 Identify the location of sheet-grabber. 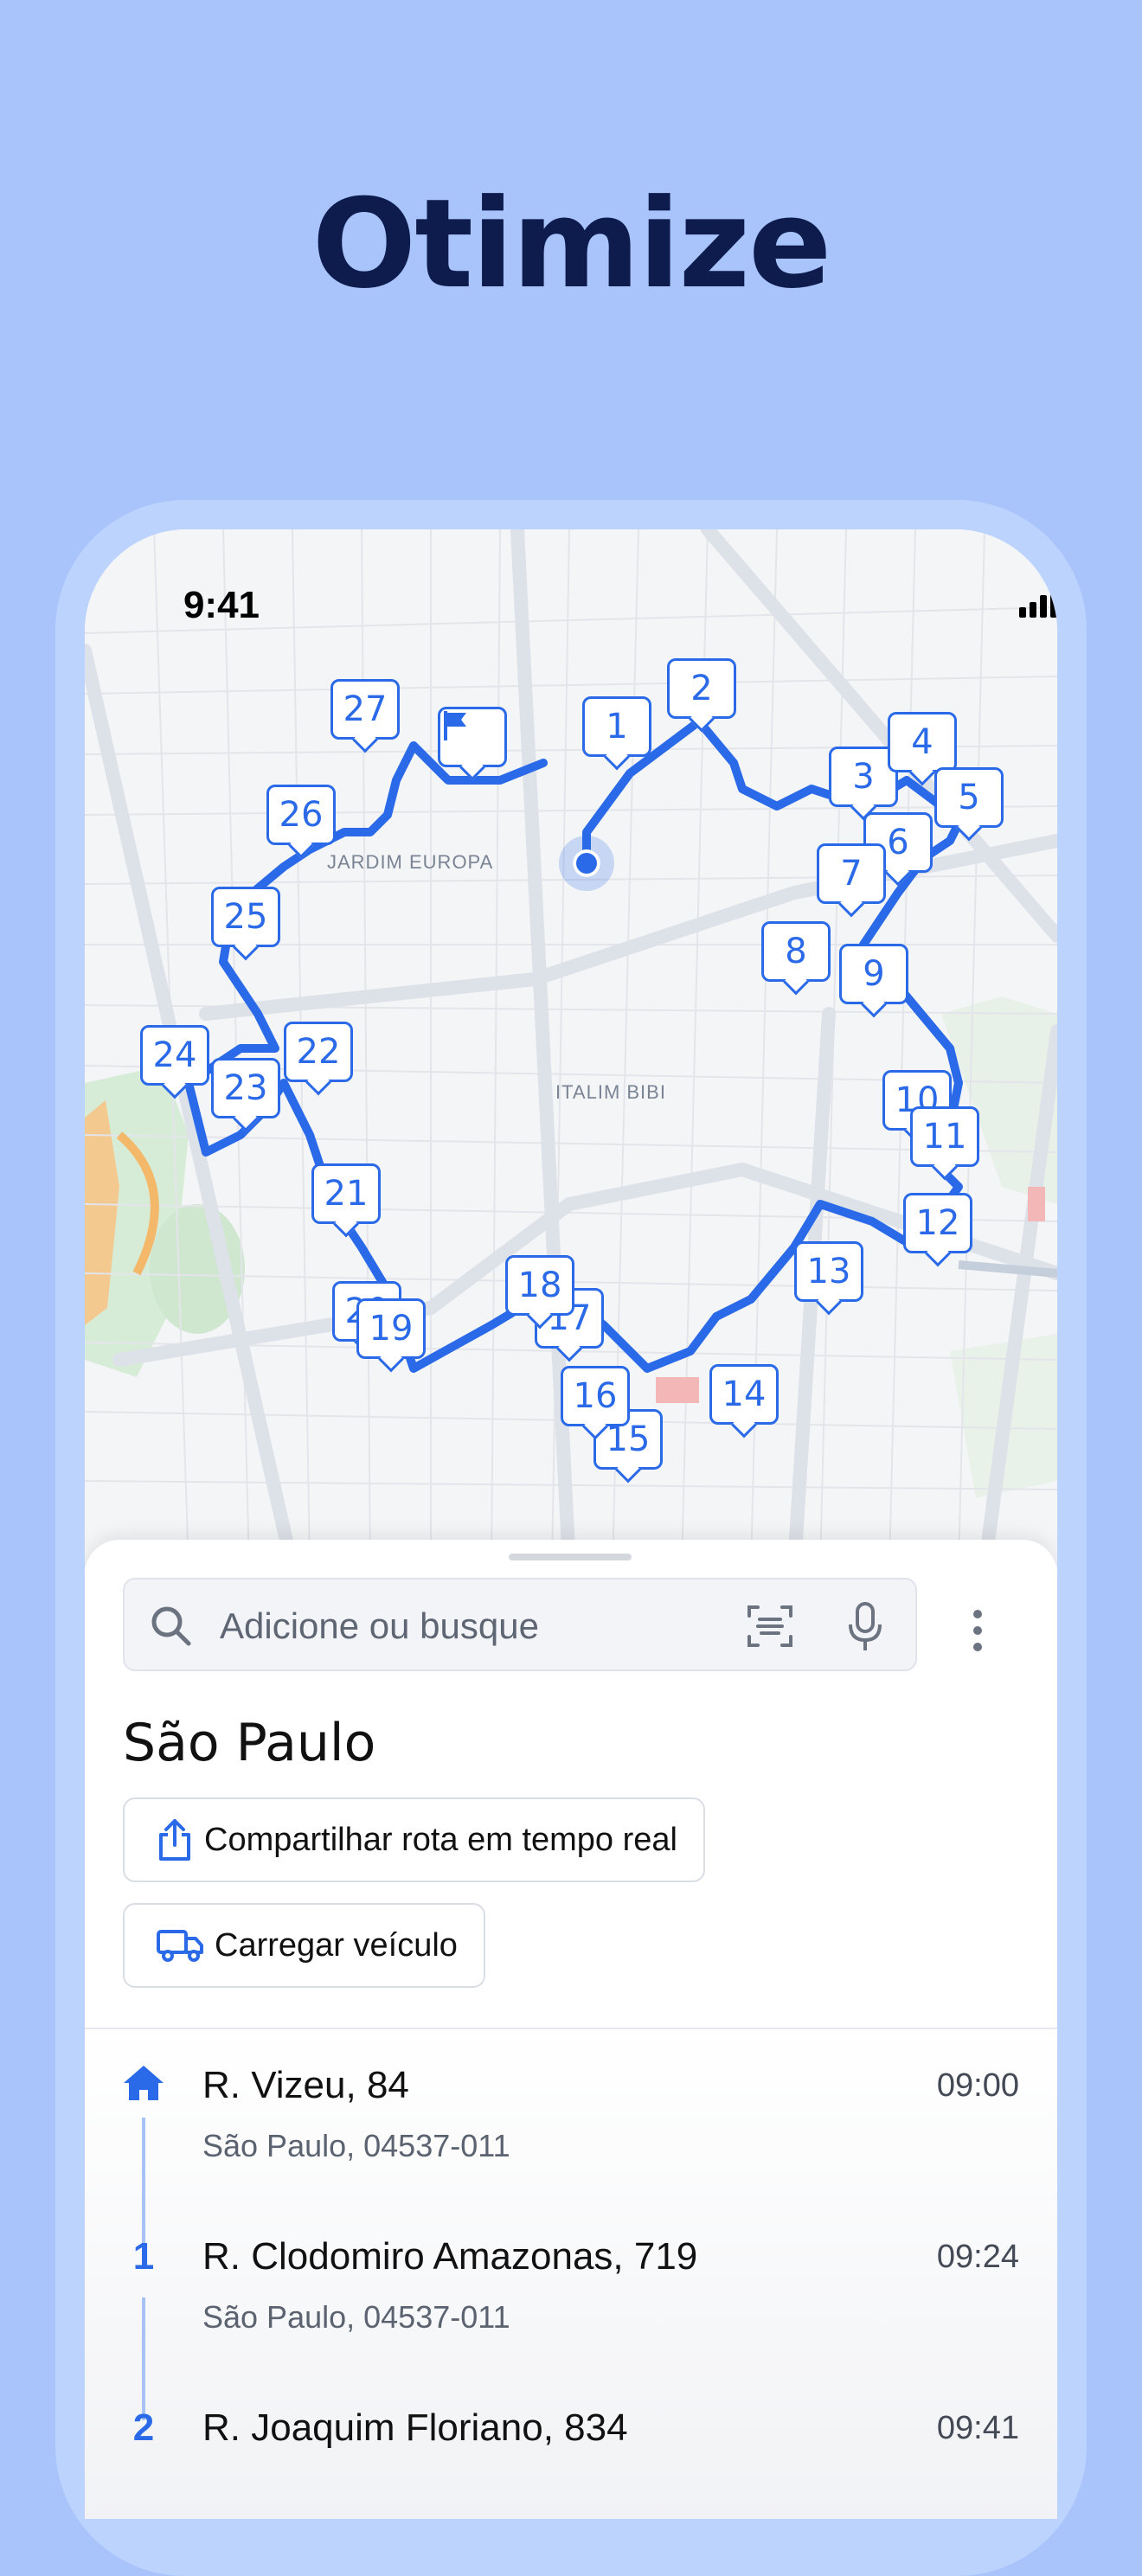
(570, 1557).